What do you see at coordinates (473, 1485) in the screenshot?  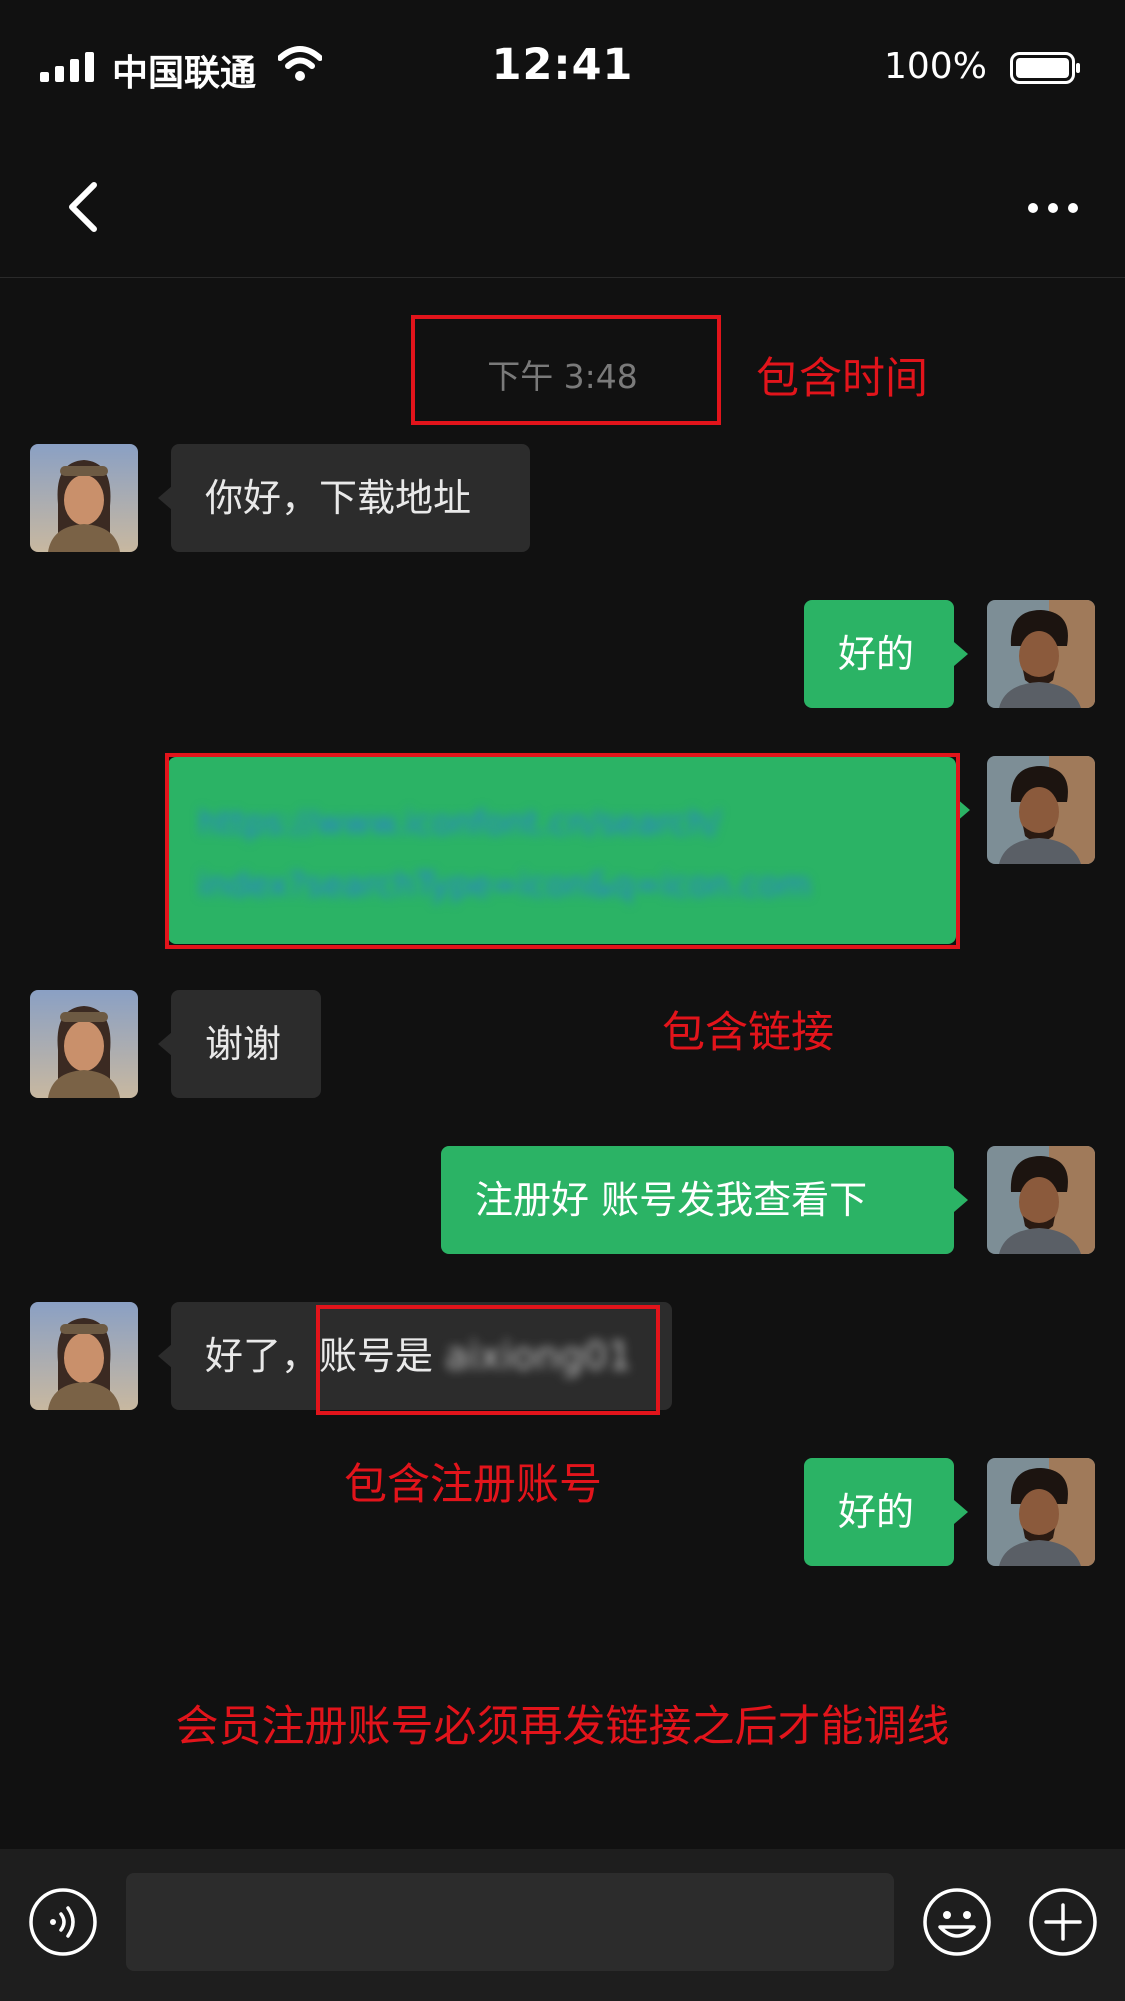 I see `annotation-label-account: 包含注册账号` at bounding box center [473, 1485].